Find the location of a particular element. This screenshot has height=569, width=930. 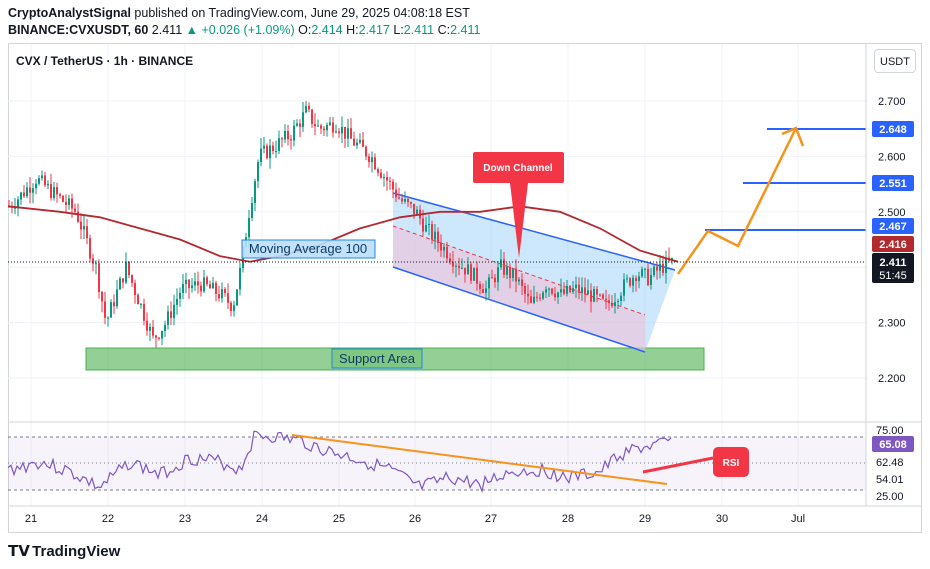

chart-legend-title: CVX / TetherUS · 1h · BINANCE is located at coordinates (104, 61).